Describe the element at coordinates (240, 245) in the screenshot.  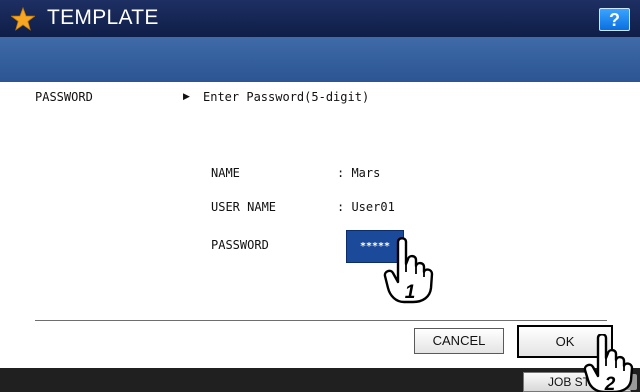
I see `password-label: PASSWORD` at that location.